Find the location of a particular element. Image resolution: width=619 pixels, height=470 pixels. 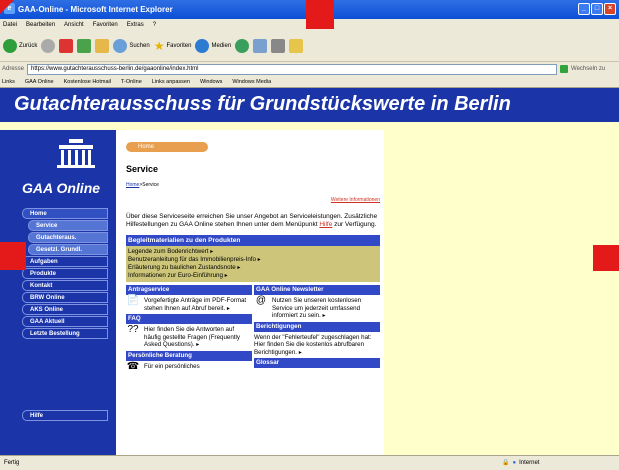

help-link: Hilfe is located at coordinates (325, 224).